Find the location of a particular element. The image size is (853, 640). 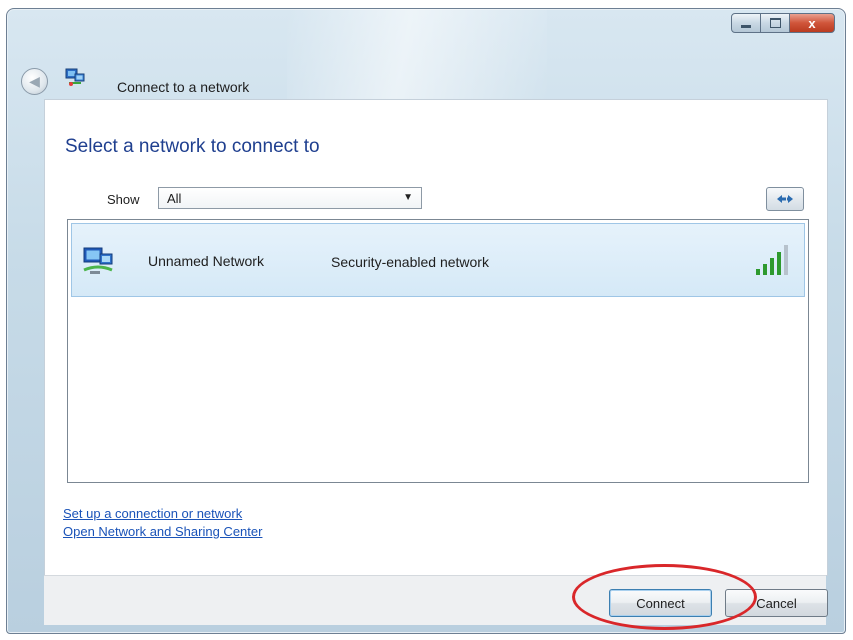

title-bar-glass is located at coordinates (417, 59).